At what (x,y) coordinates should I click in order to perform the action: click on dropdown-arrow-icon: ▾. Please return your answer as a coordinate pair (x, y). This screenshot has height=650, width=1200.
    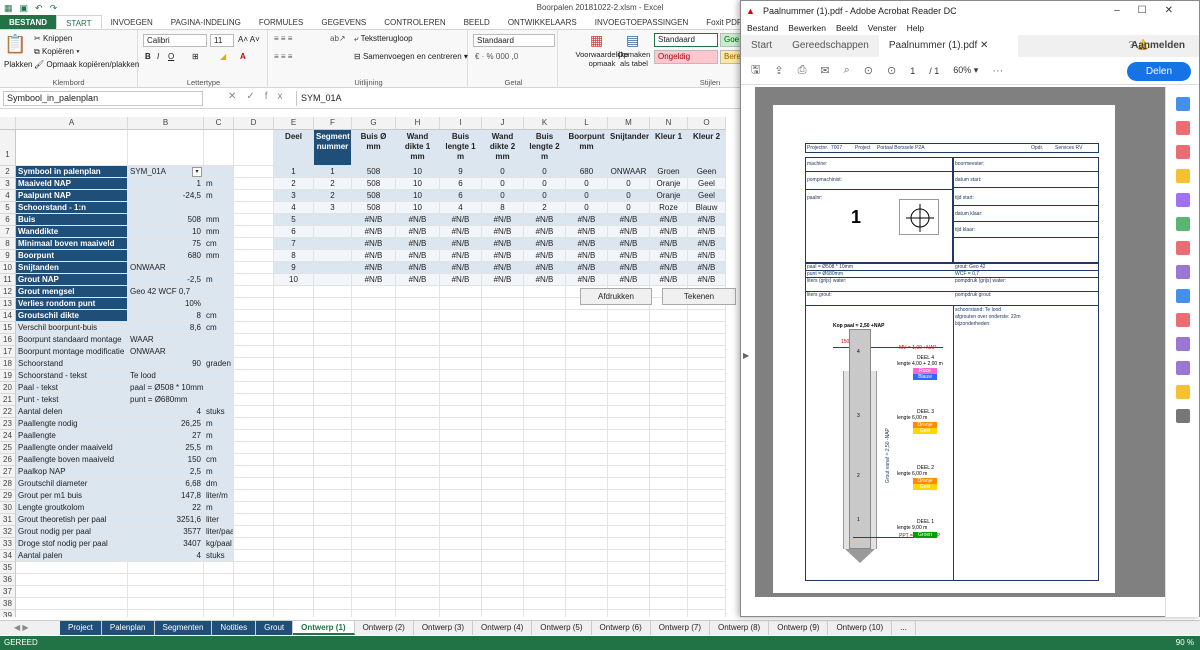
    Looking at the image, I should click on (197, 172).